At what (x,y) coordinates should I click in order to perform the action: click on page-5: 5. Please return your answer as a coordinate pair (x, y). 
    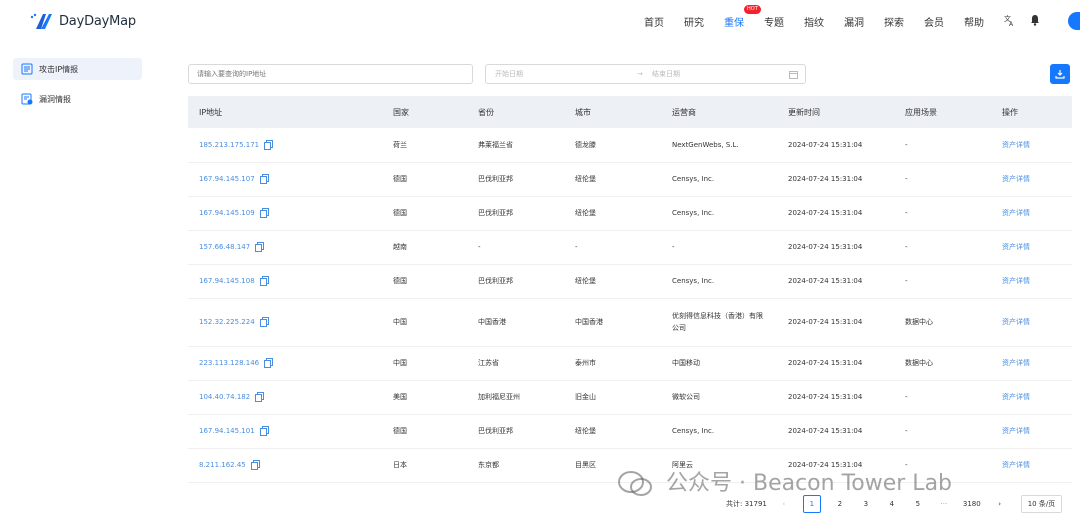
    Looking at the image, I should click on (918, 504).